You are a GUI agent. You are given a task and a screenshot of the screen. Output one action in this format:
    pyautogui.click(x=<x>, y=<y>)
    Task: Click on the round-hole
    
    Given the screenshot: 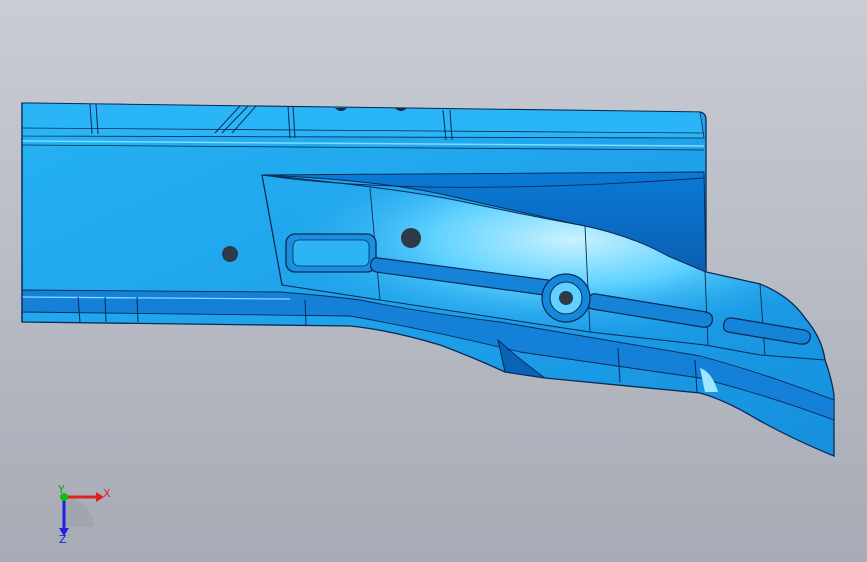 What is the action you would take?
    pyautogui.click(x=566, y=298)
    